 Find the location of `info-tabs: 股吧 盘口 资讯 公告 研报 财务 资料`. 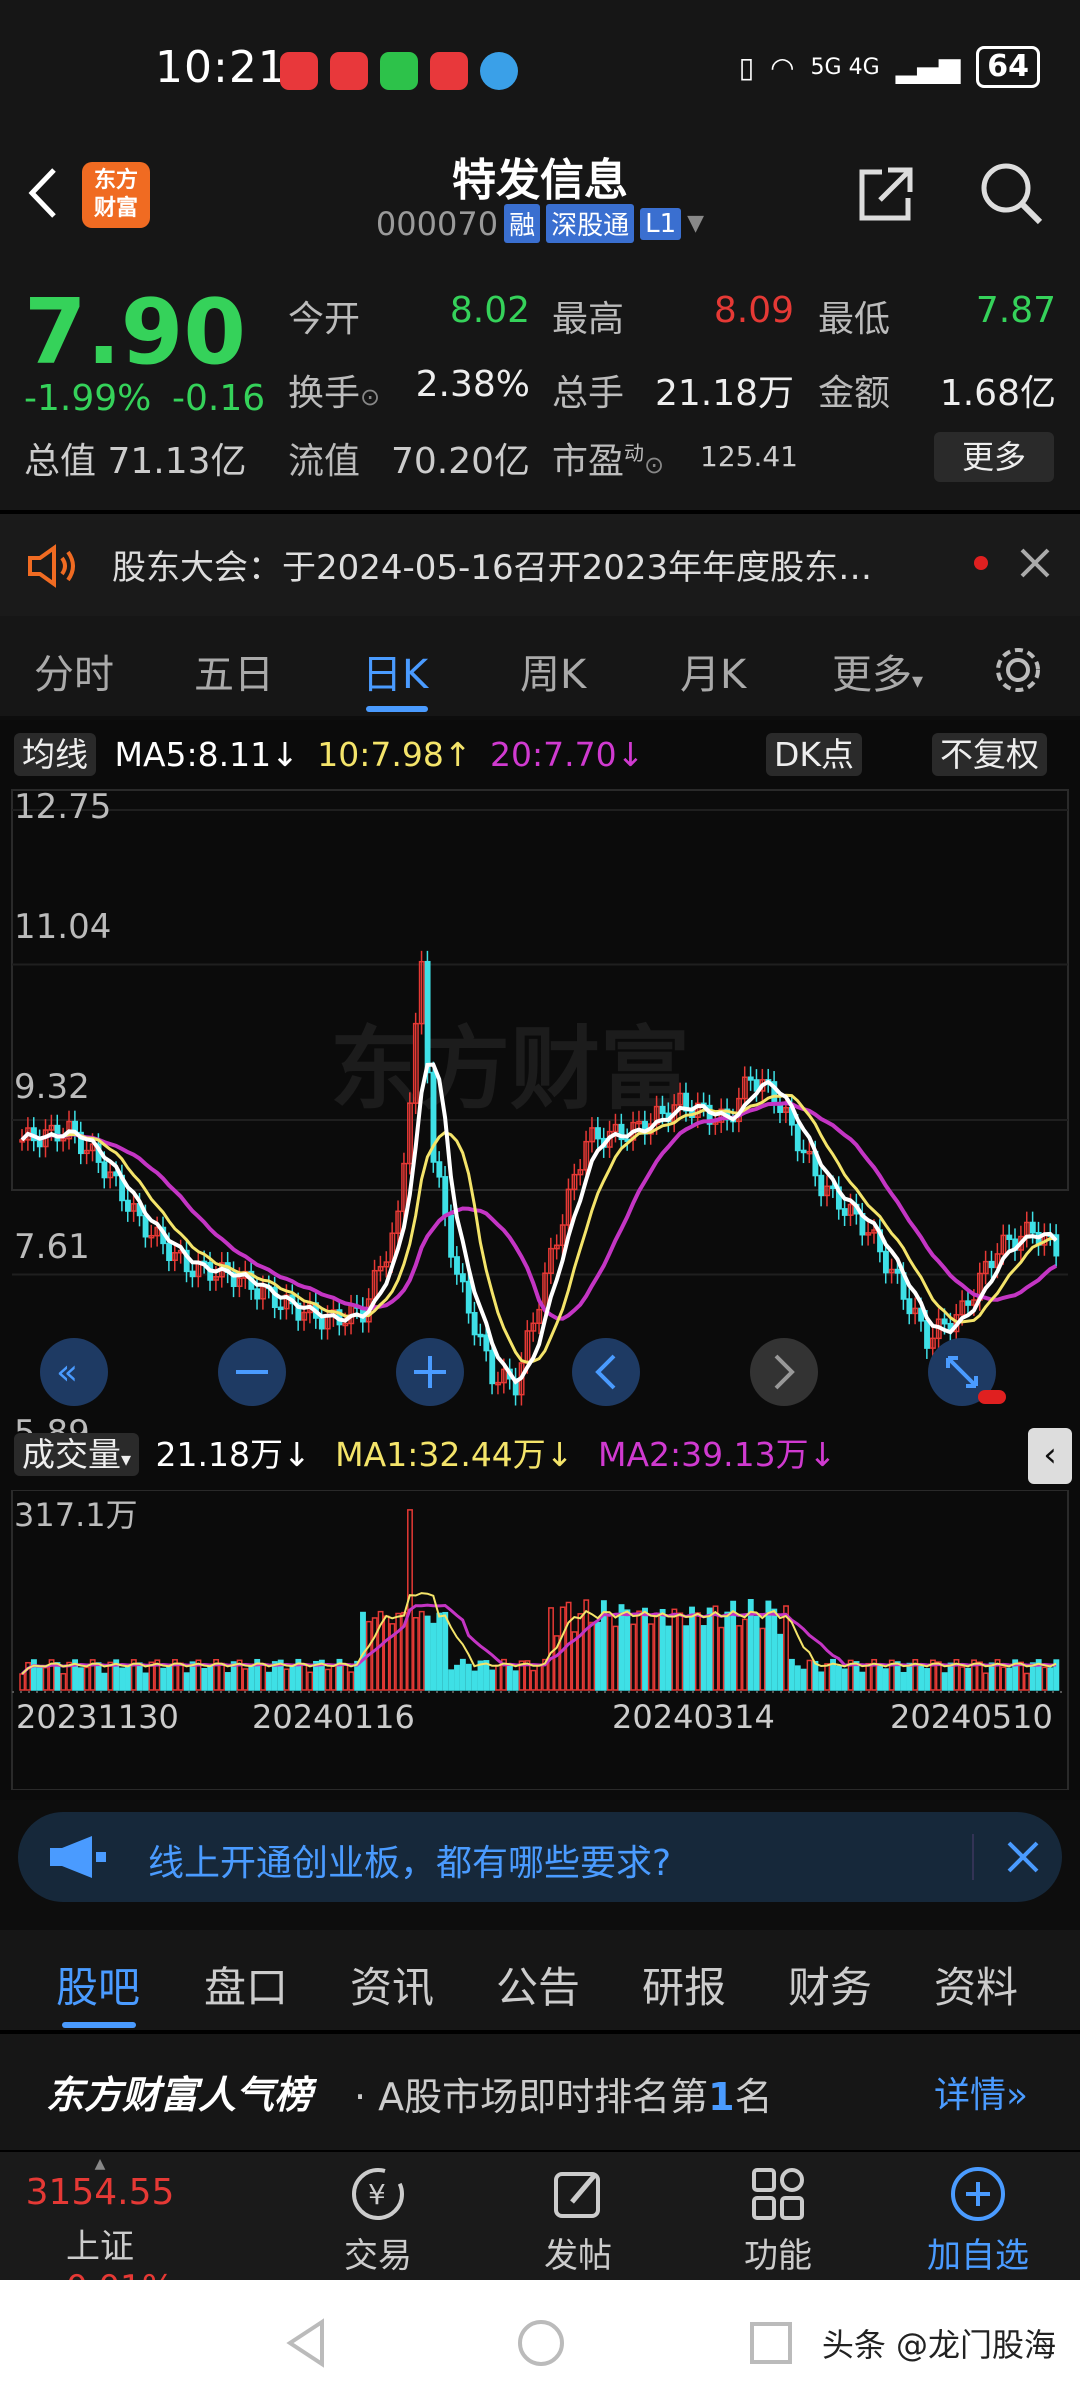

info-tabs: 股吧 盘口 资讯 公告 研报 财务 资料 is located at coordinates (540, 1980).